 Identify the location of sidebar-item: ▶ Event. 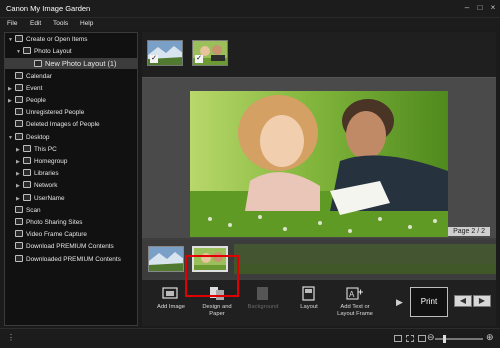
(71, 88).